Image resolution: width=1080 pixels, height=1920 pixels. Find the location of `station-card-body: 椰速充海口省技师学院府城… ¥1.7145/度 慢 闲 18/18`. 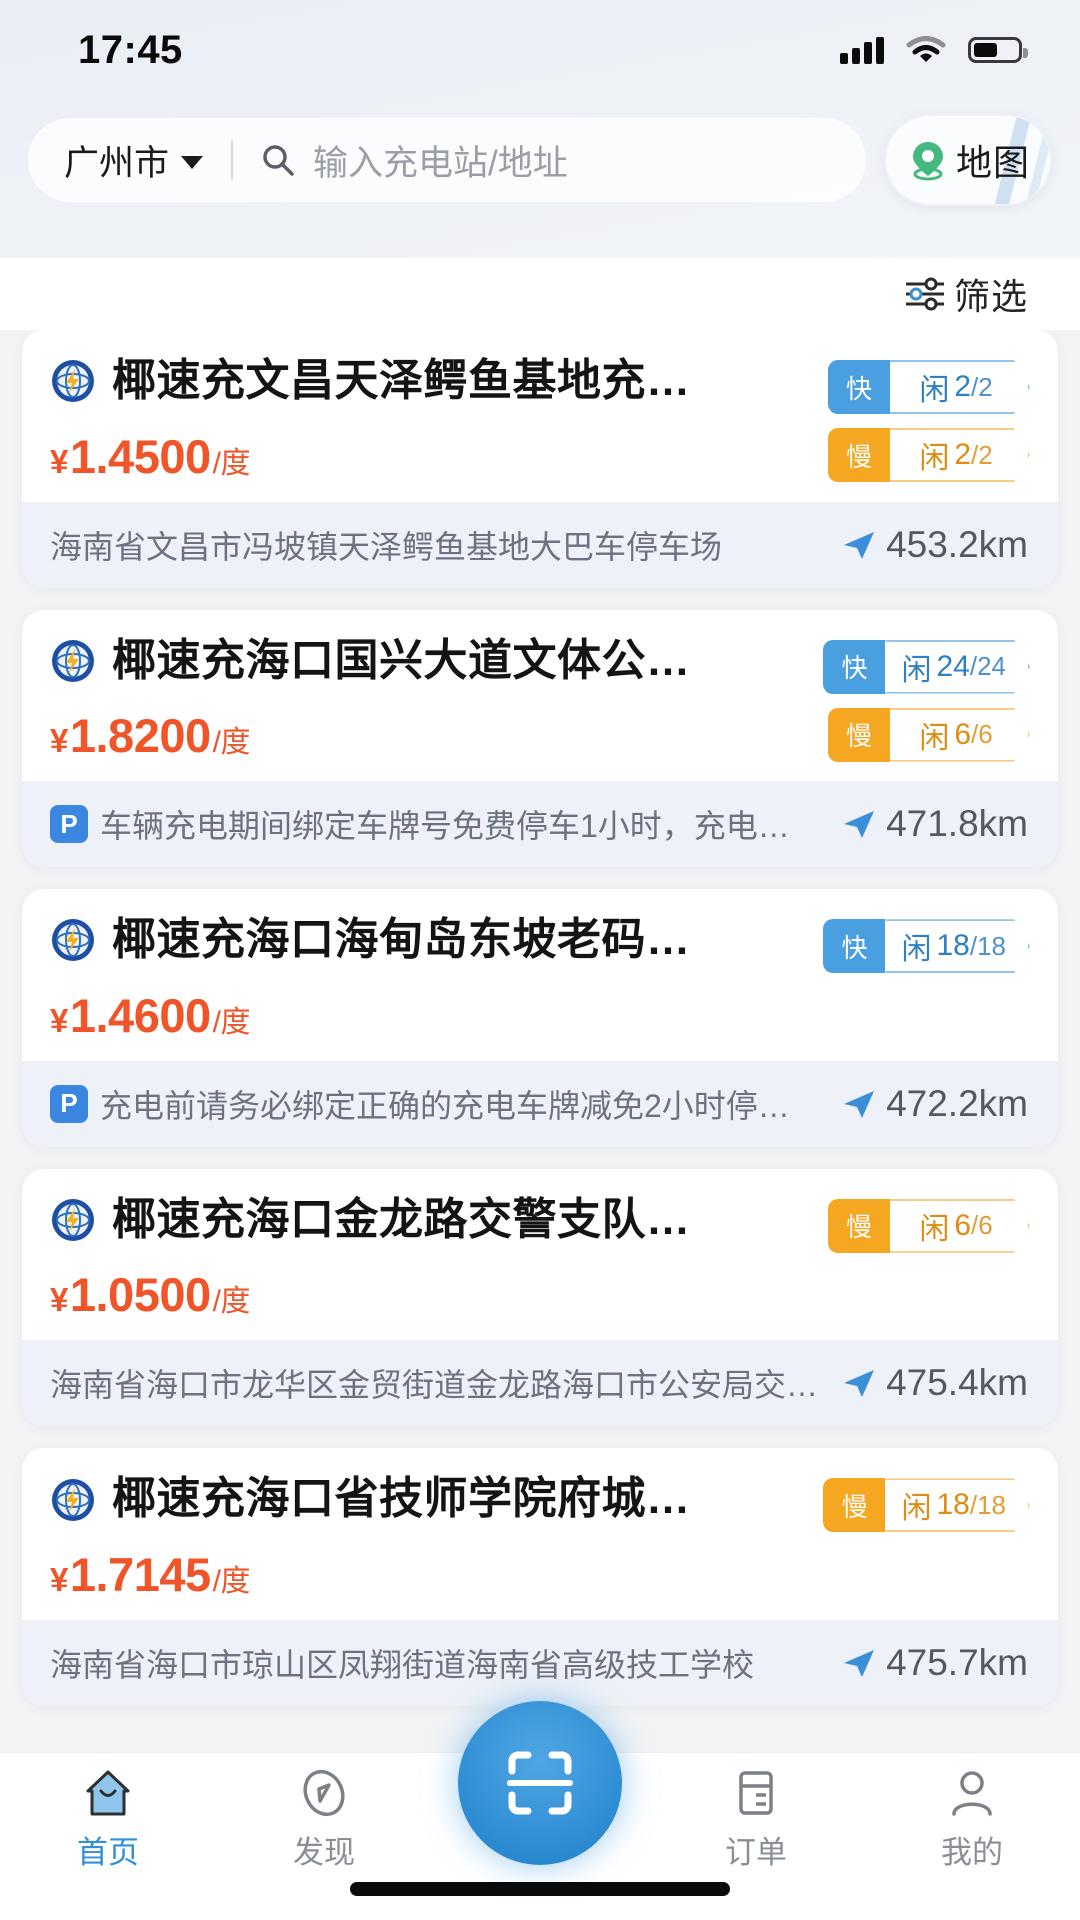

station-card-body: 椰速充海口省技师学院府城… ¥1.7145/度 慢 闲 18/18 is located at coordinates (540, 1534).